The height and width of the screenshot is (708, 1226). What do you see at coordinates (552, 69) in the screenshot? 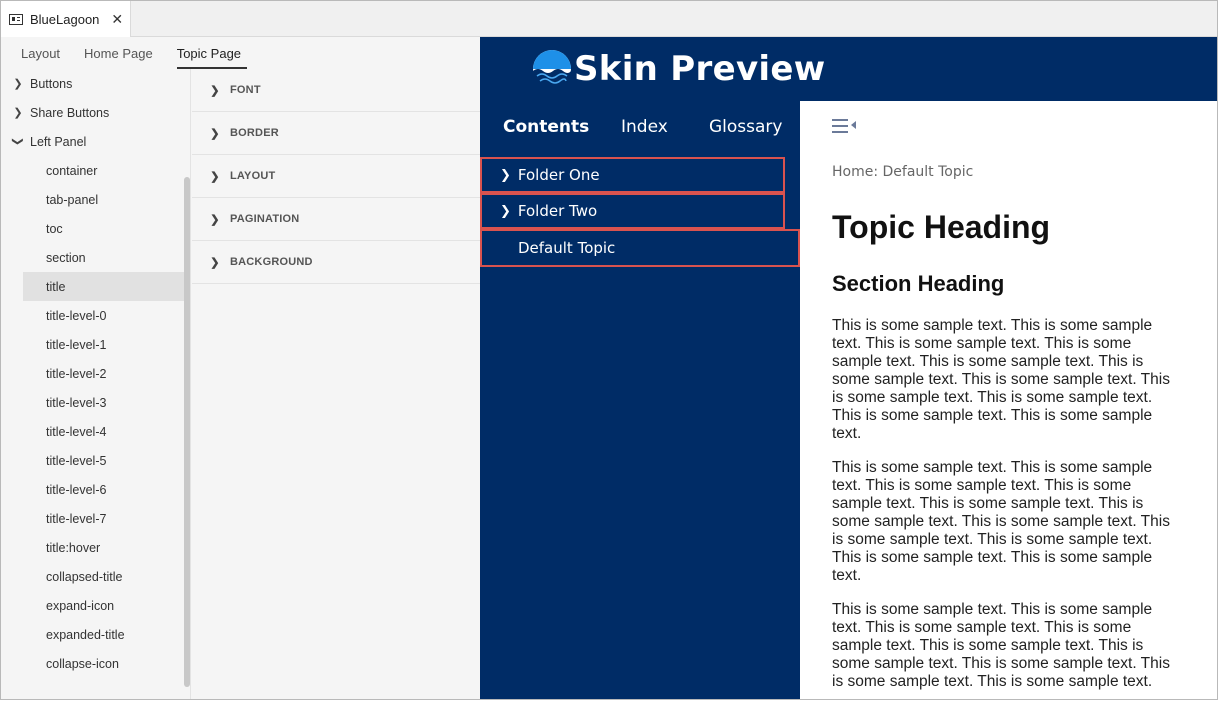
I see `wave-logo-icon` at bounding box center [552, 69].